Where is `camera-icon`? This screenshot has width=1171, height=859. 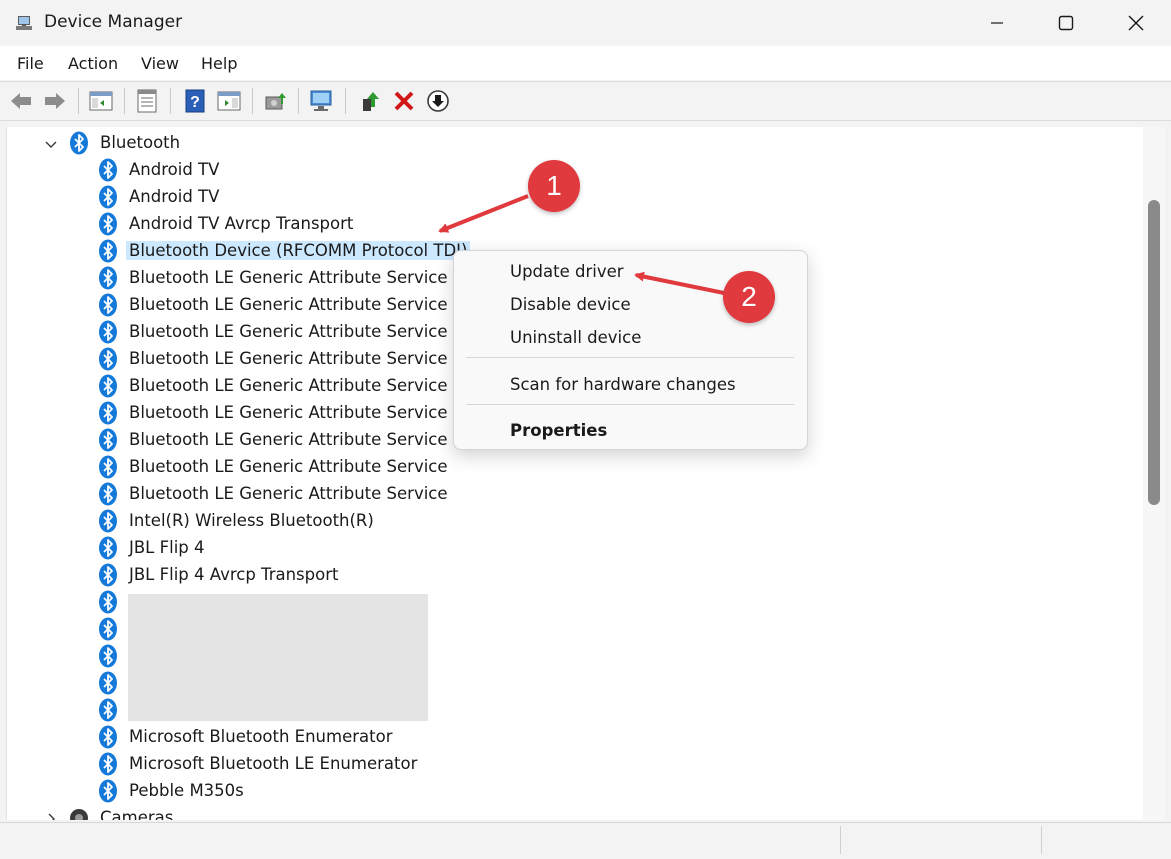
camera-icon is located at coordinates (79, 814).